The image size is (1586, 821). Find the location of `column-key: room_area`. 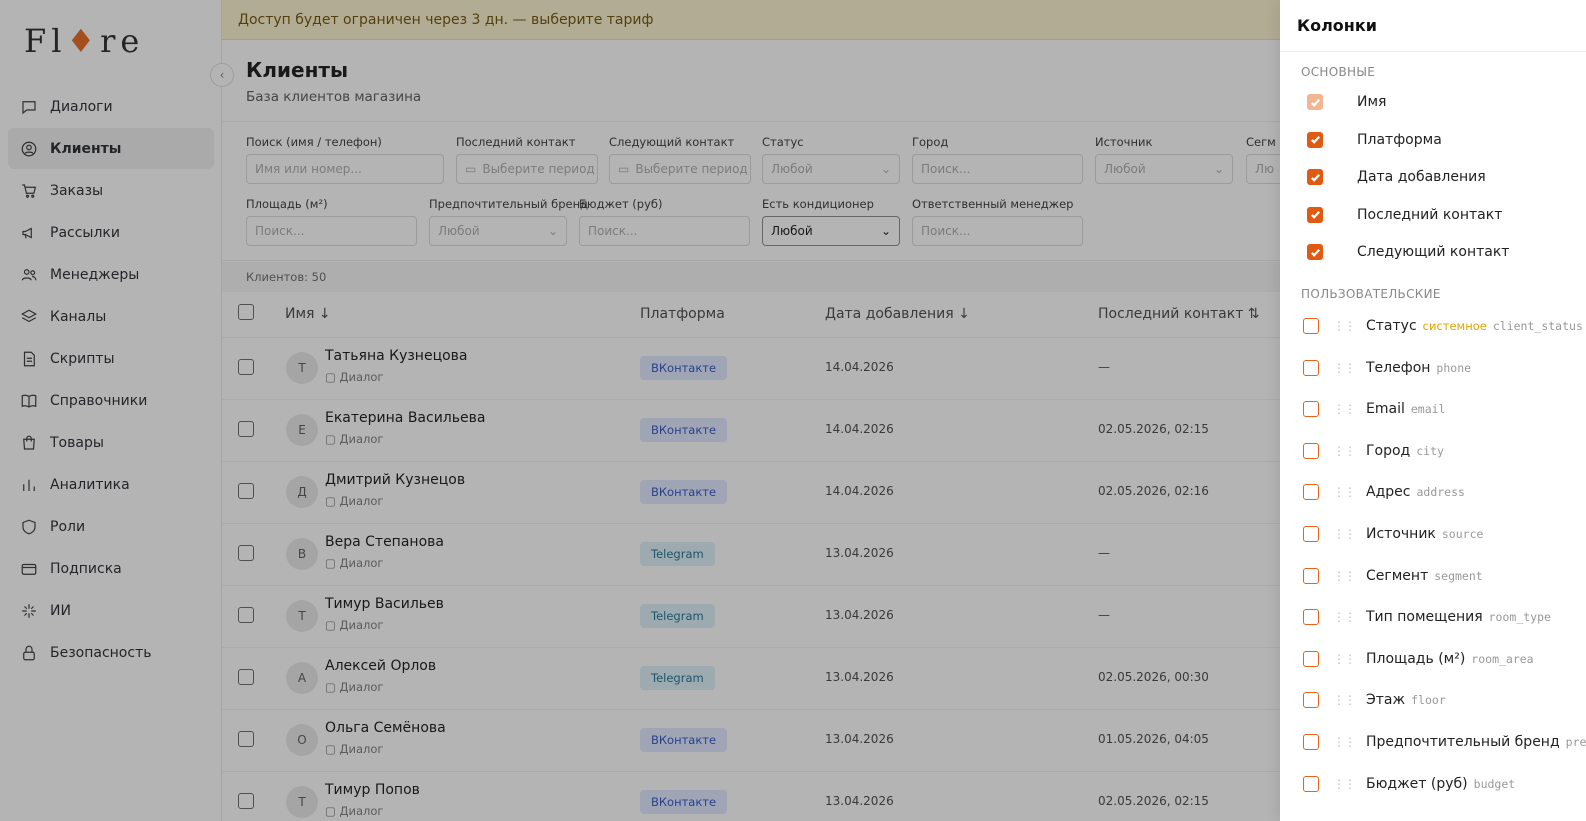

column-key: room_area is located at coordinates (1502, 658).